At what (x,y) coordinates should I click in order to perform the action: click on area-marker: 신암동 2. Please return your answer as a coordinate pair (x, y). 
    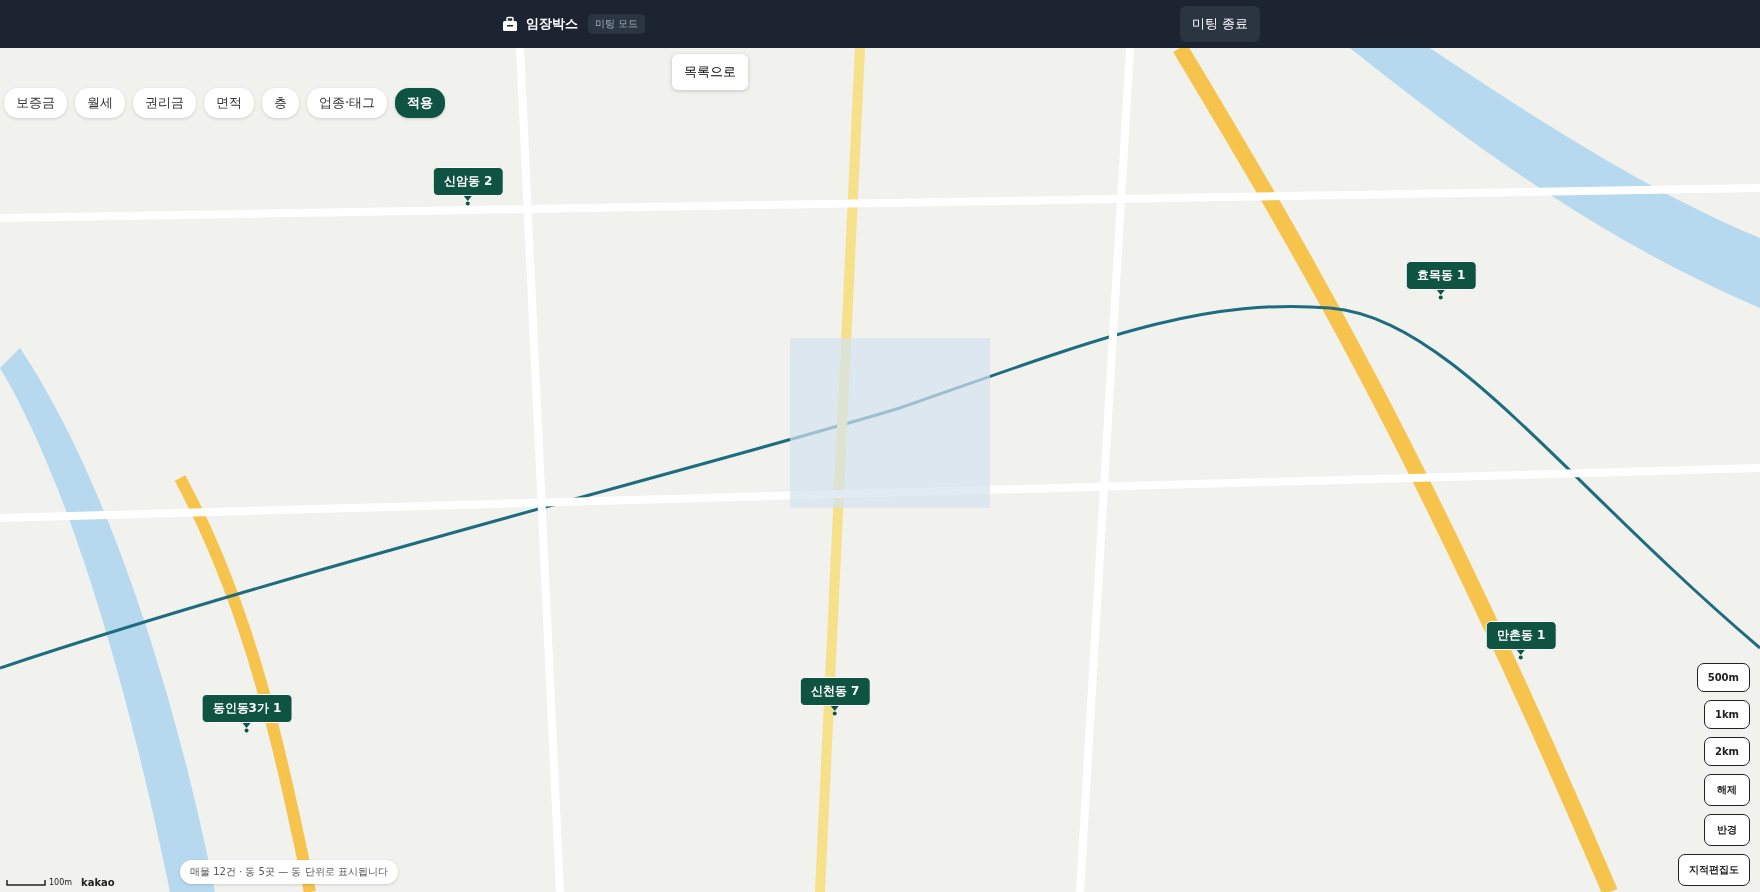
    Looking at the image, I should click on (468, 181).